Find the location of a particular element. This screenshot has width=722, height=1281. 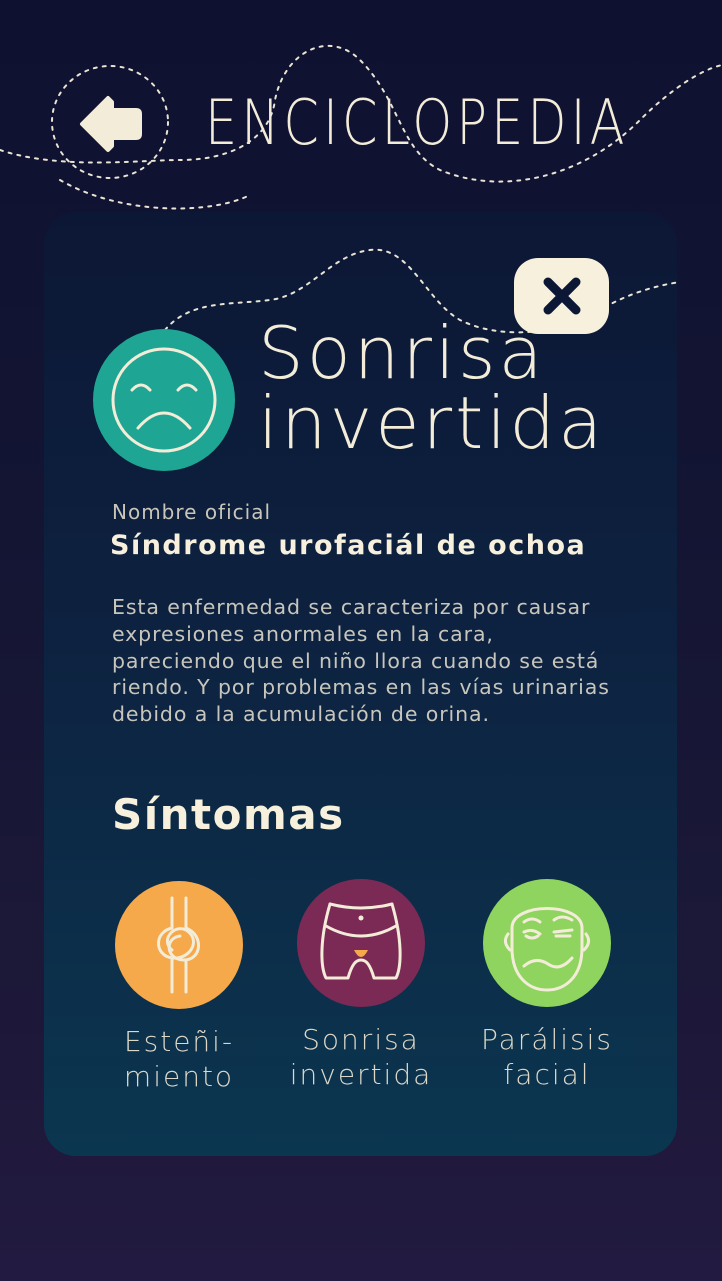

symptom-item-facial-paralysis: Parálisis facial is located at coordinates (547, 985).